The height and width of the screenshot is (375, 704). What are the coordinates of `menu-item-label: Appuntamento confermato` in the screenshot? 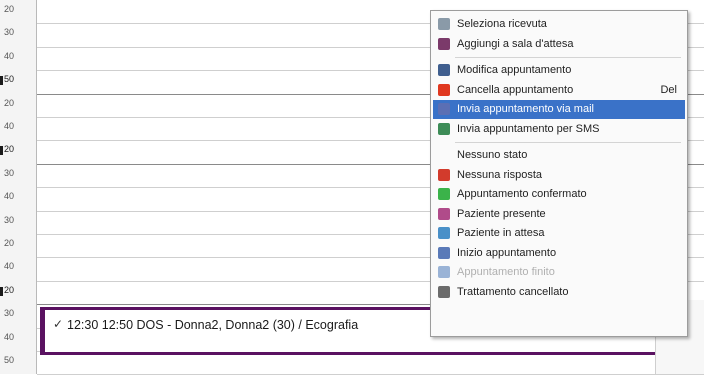 It's located at (522, 194).